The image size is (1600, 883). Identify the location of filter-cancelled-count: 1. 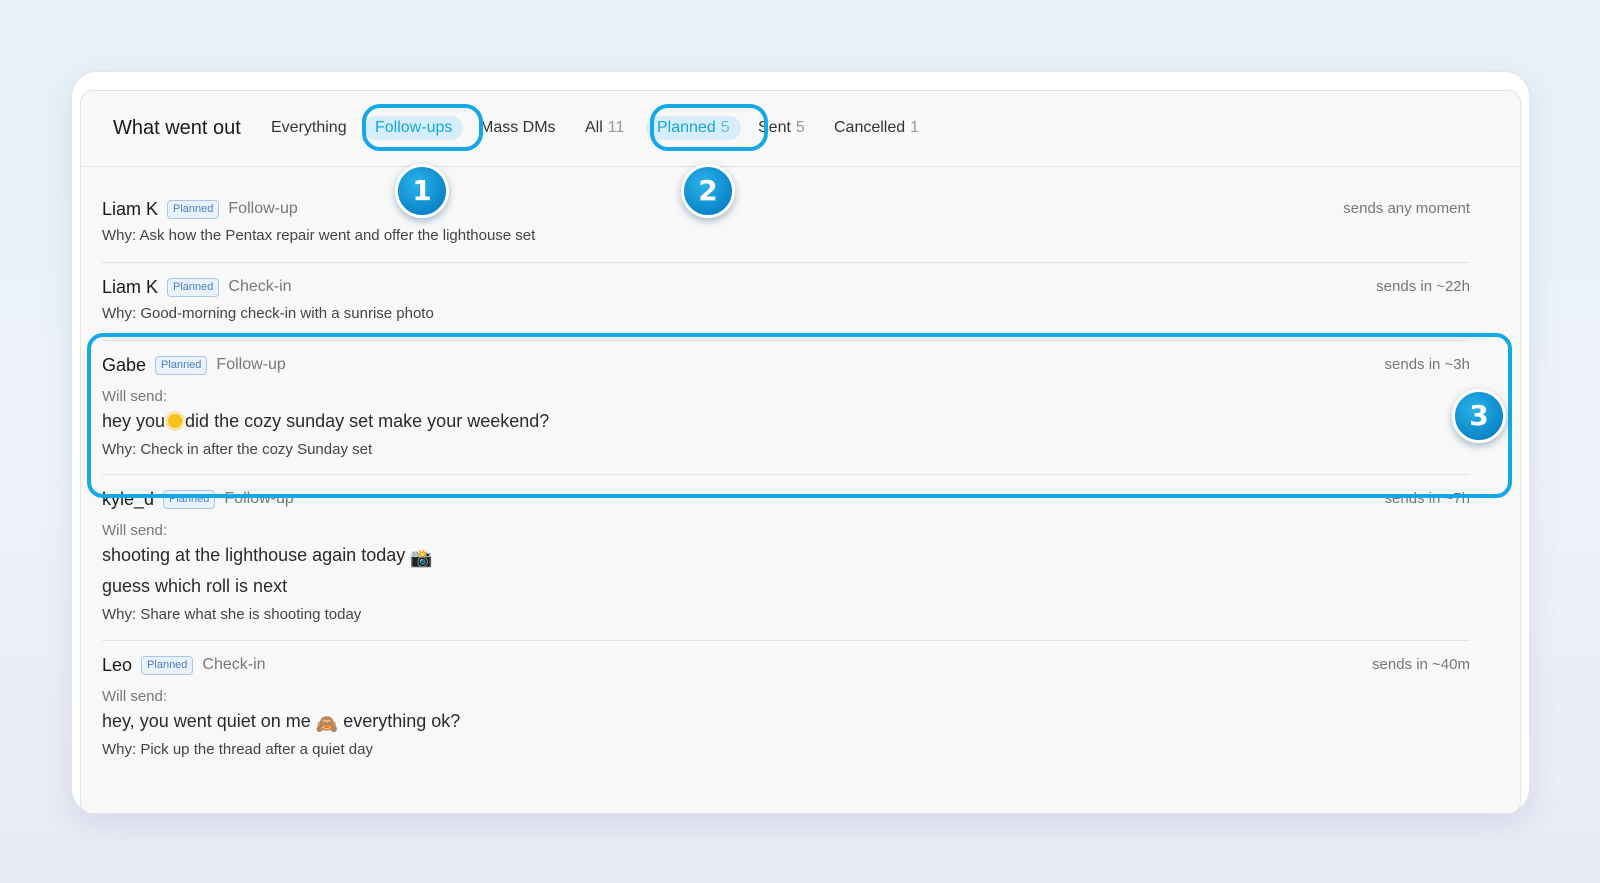
(915, 127).